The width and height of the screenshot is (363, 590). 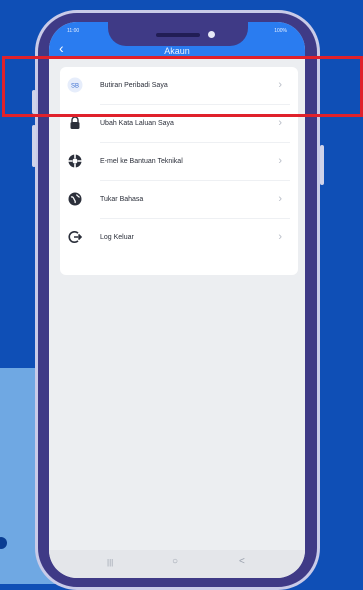 I want to click on home-button: ○, so click(x=175, y=561).